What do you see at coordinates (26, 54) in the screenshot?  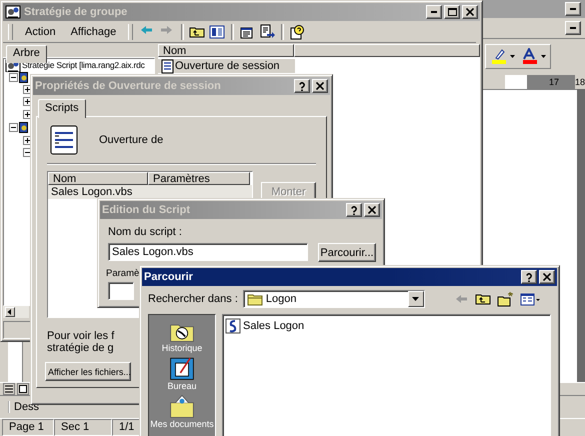 I see `tab: Arbre` at bounding box center [26, 54].